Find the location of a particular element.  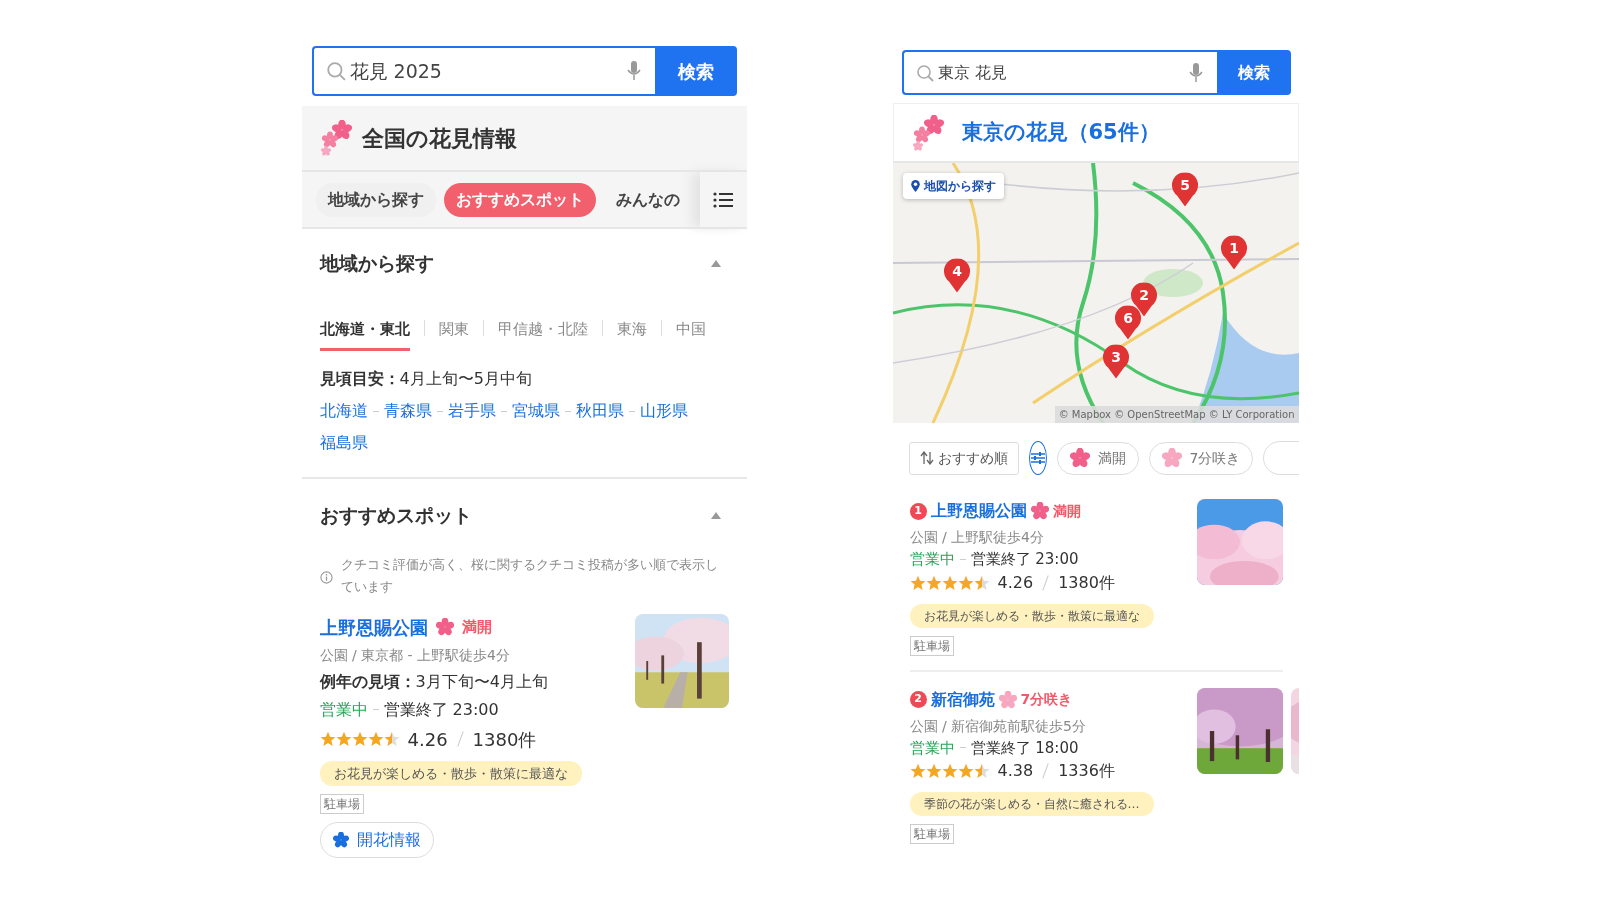

prefecture-link: 北海道 is located at coordinates (343, 411).